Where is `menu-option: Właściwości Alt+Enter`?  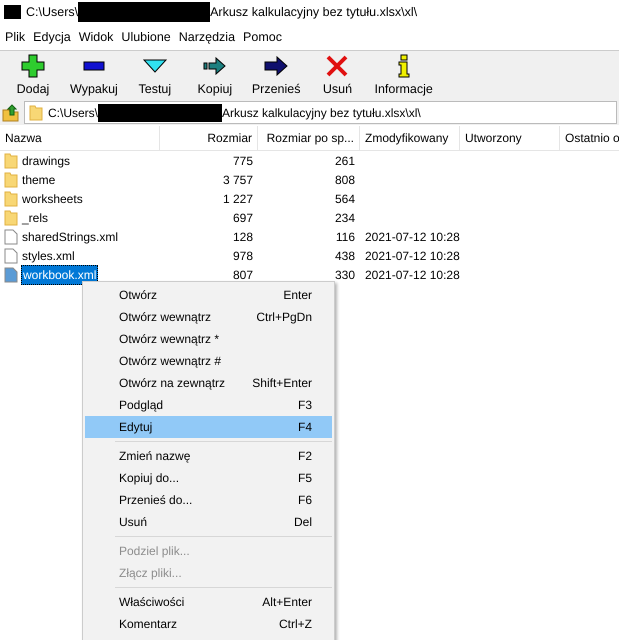 menu-option: Właściwości Alt+Enter is located at coordinates (208, 602).